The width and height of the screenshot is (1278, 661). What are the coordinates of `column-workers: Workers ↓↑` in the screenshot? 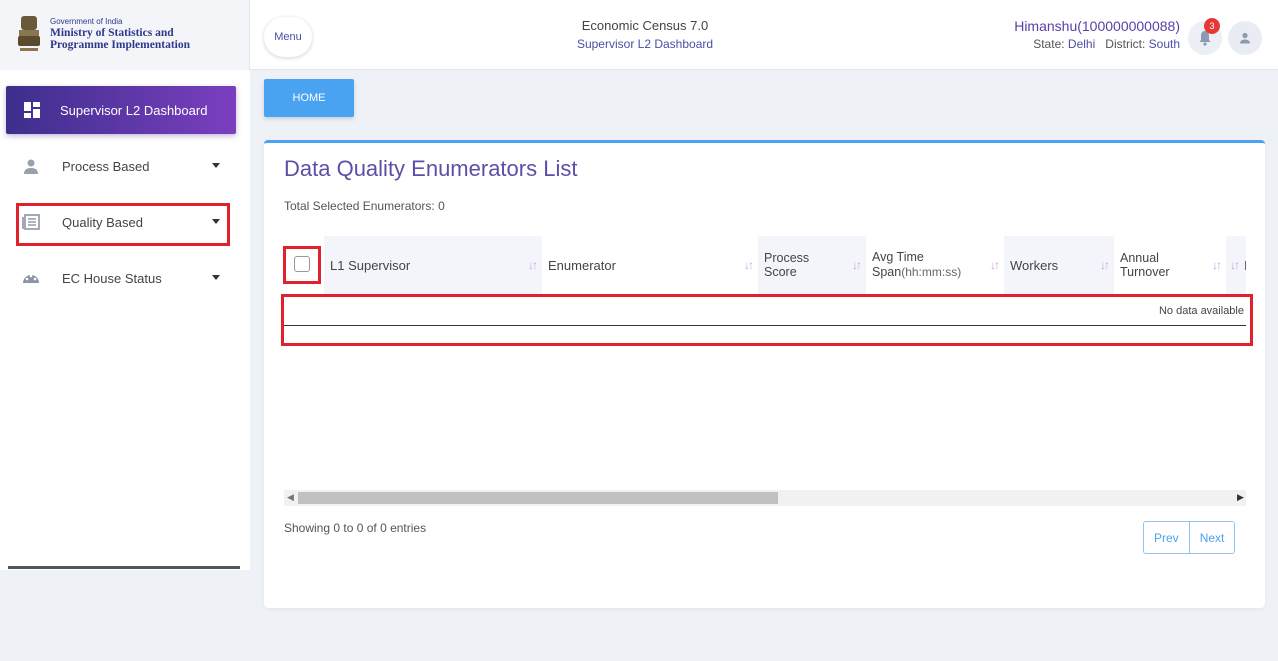 It's located at (1059, 265).